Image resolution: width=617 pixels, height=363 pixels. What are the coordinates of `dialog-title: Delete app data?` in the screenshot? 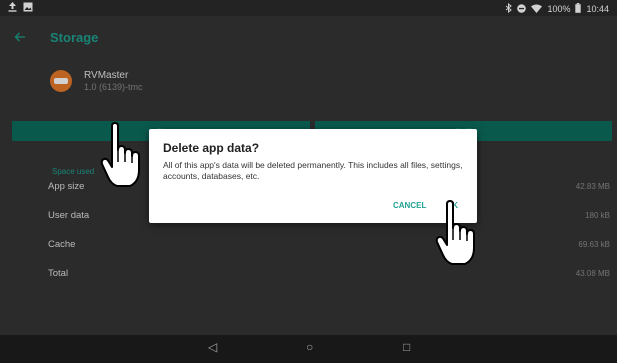 It's located at (211, 148).